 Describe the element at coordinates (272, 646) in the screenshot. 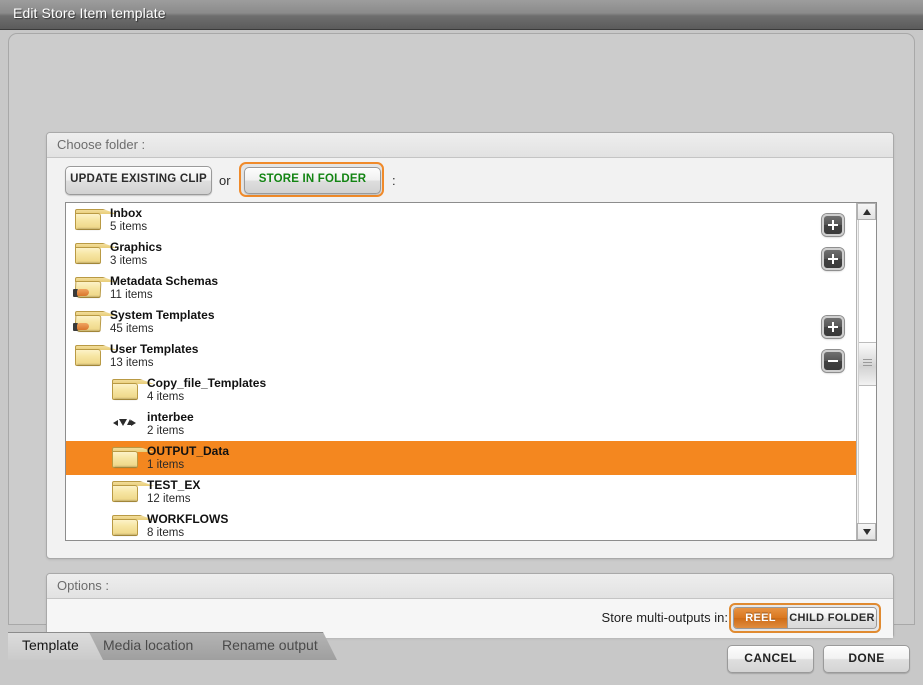

I see `tab-rename-output: Rename output` at that location.